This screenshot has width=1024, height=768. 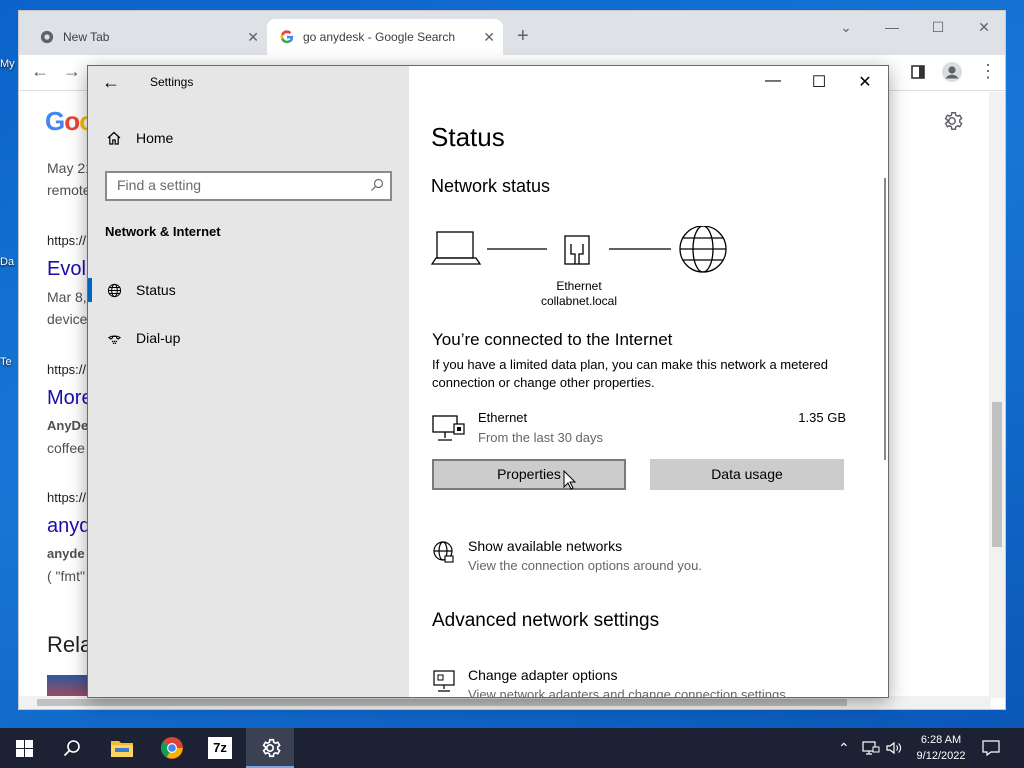 I want to click on desktop-icon-label: My, so click(x=7, y=64).